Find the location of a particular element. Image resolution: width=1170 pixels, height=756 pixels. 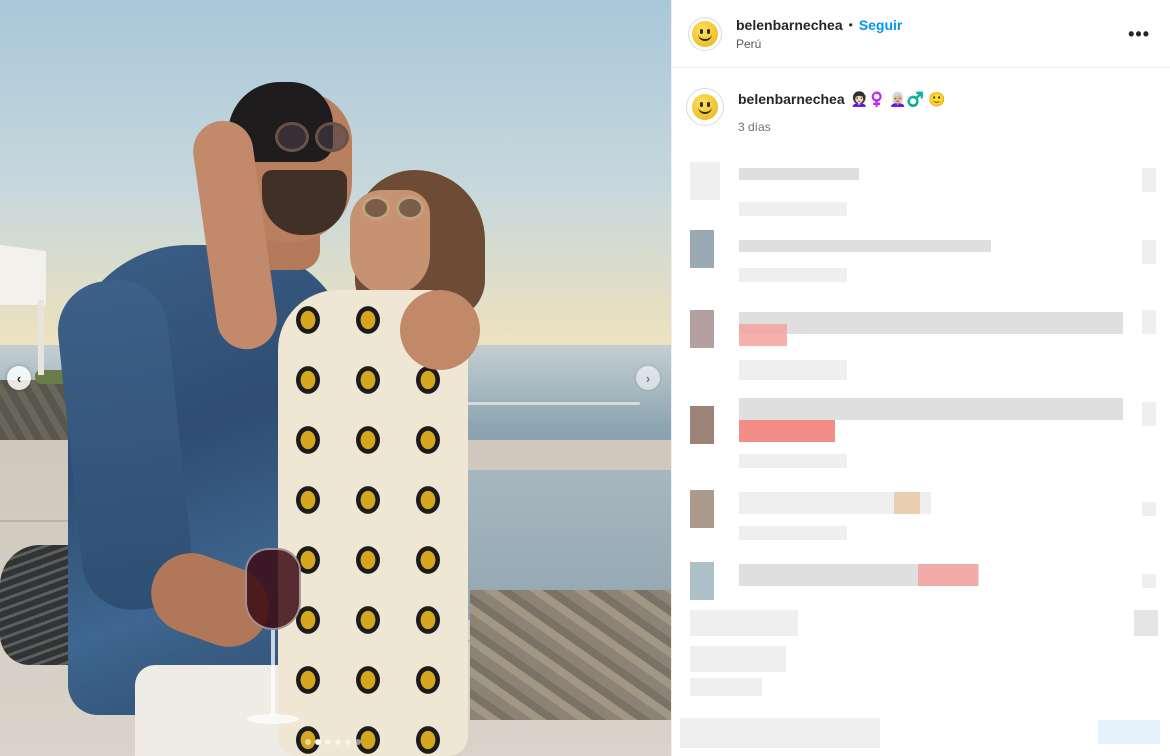

caption: belenbarnechea 👩🏻‍🦱♀️ 👩🏼‍🦳♂️ 🙂 3 días is located at coordinates (921, 101).